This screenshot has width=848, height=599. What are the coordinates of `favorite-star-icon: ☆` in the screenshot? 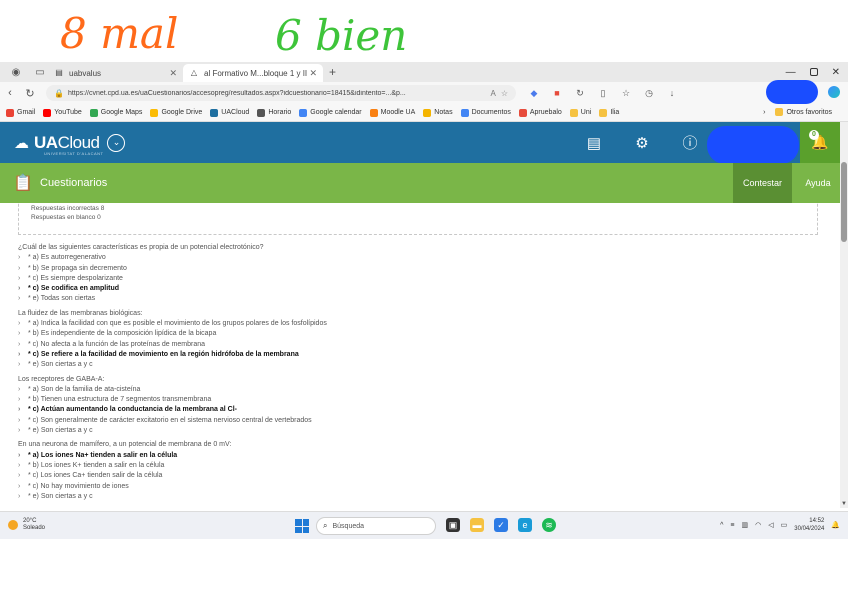 It's located at (504, 93).